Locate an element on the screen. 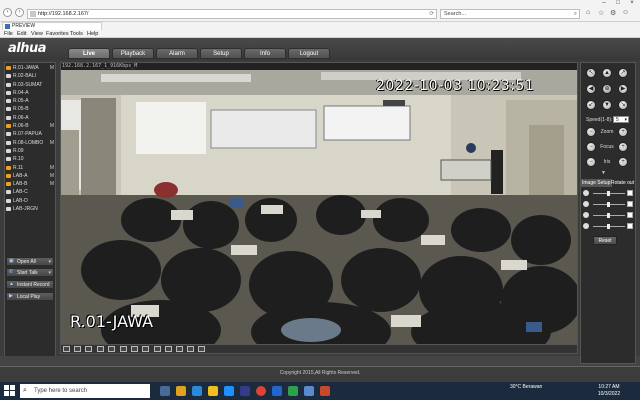  channel-item: R.04-A is located at coordinates (30, 93).